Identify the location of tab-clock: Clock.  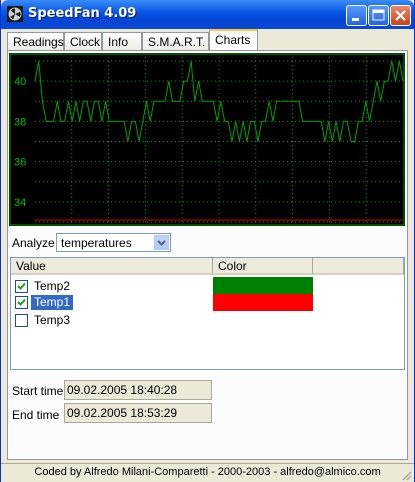
(83, 41).